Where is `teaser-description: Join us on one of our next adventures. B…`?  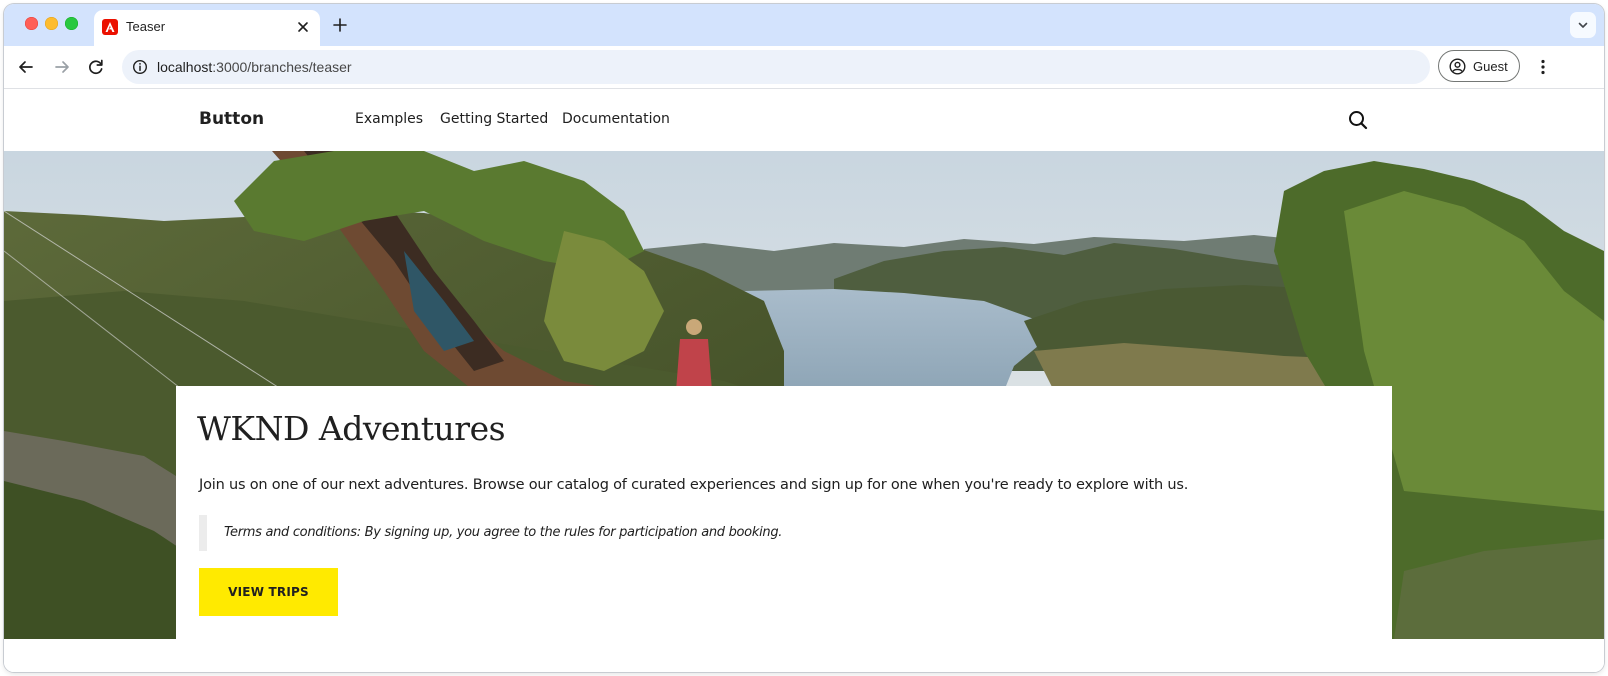 teaser-description: Join us on one of our next adventures. B… is located at coordinates (694, 485).